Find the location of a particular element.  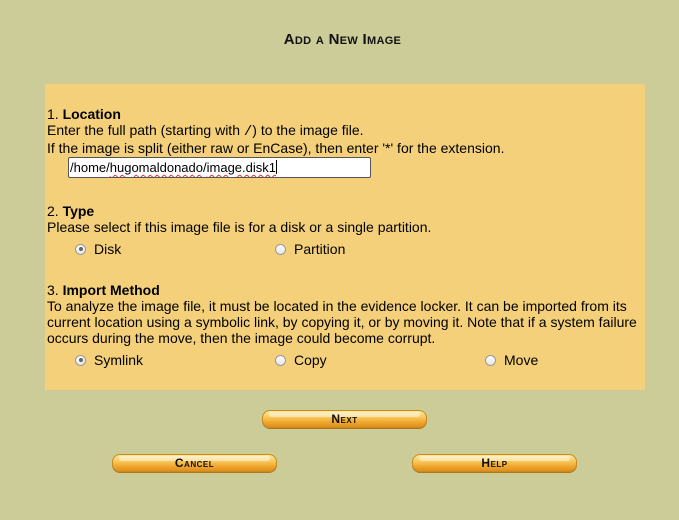

symlink-radio is located at coordinates (80, 360).